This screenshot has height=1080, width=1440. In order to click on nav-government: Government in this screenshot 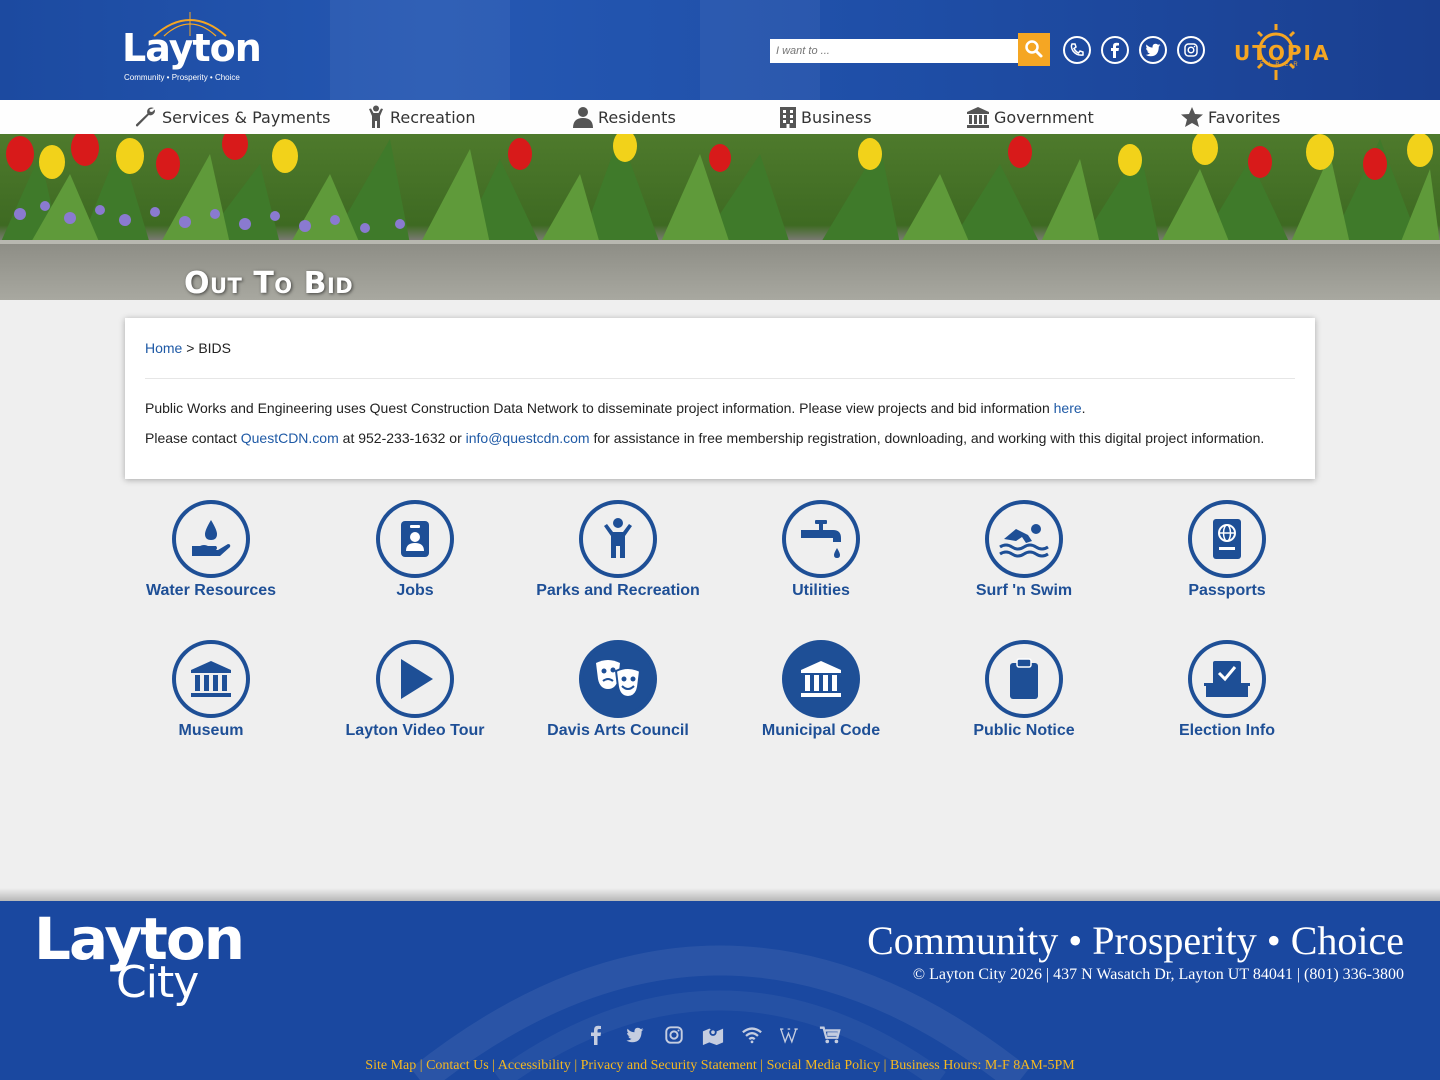, I will do `click(1030, 117)`.